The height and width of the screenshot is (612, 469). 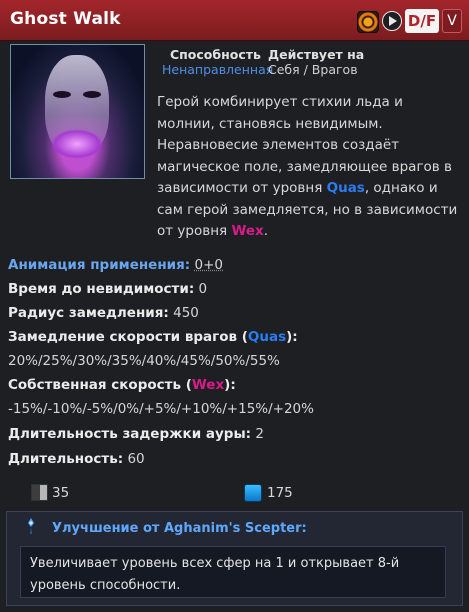 What do you see at coordinates (31, 526) in the screenshot?
I see `aghanims-scepter-icon` at bounding box center [31, 526].